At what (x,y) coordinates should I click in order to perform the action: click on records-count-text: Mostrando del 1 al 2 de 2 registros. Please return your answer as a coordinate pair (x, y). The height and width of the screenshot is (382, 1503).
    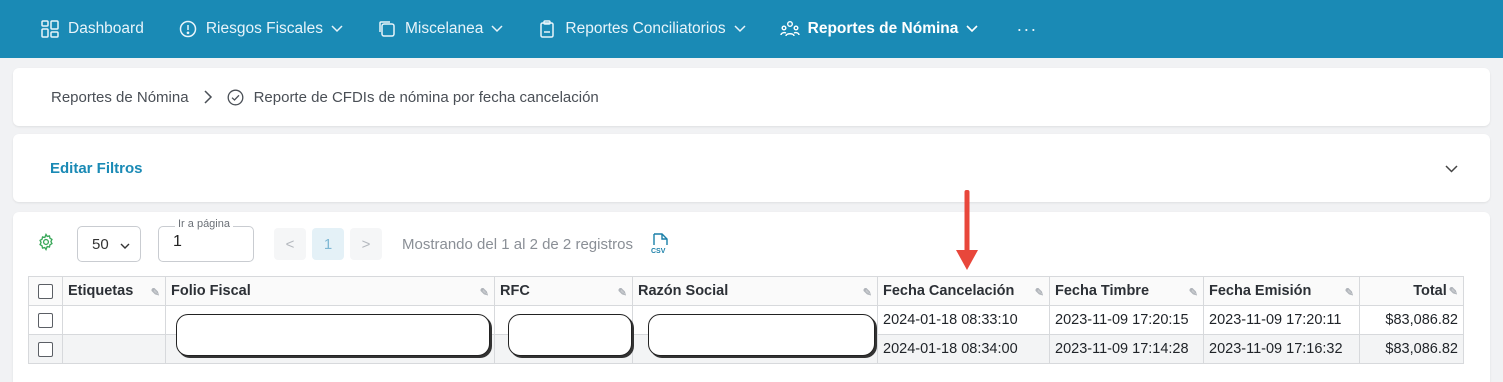
    Looking at the image, I should click on (517, 244).